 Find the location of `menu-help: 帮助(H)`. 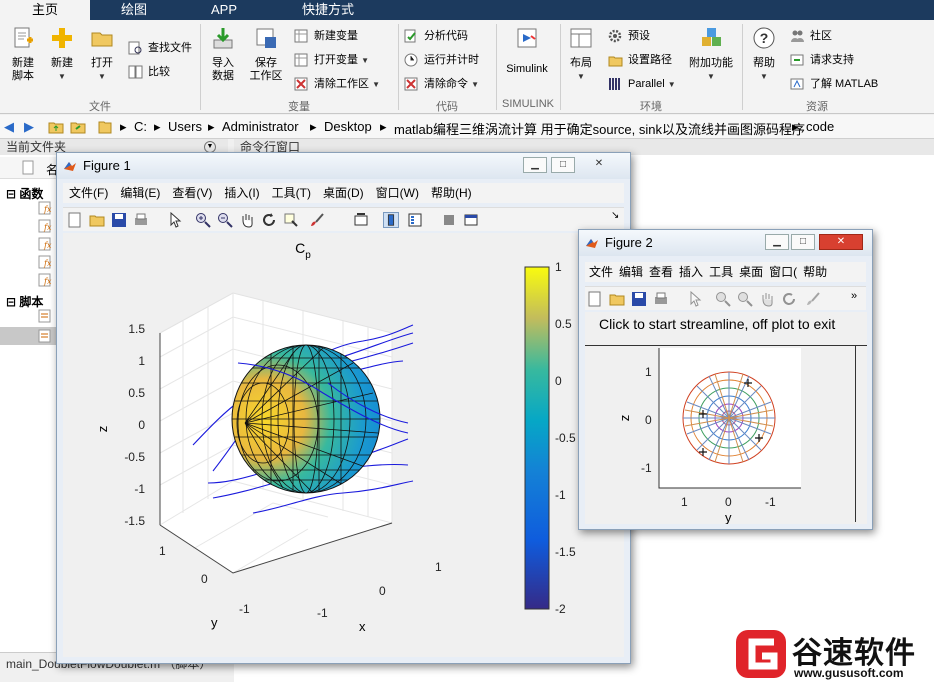

menu-help: 帮助(H) is located at coordinates (451, 193).